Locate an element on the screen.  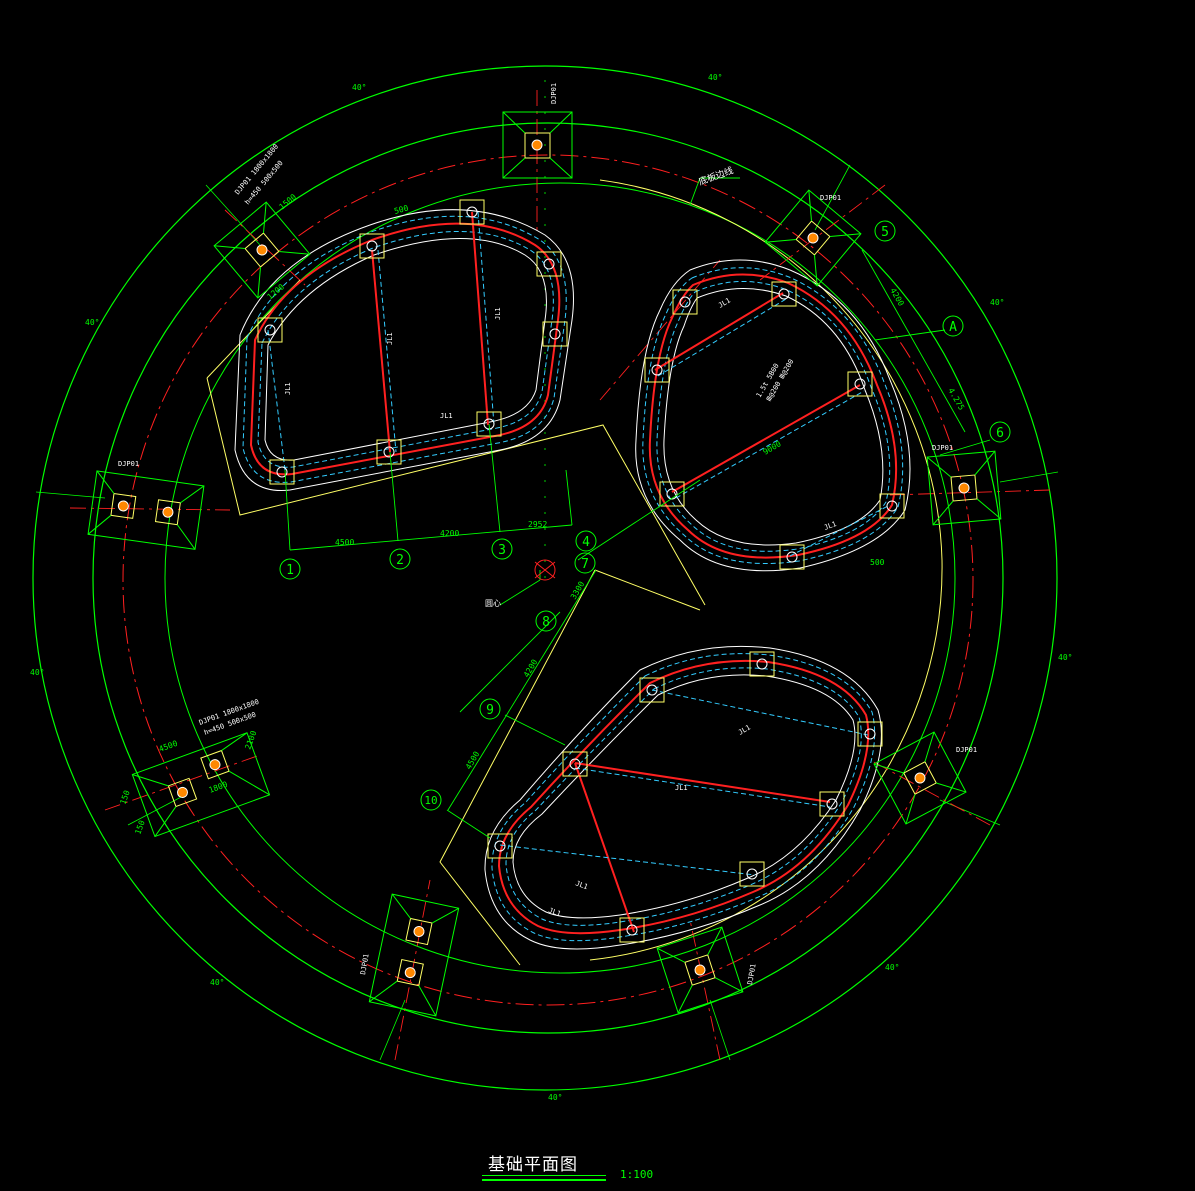
axis-label-7: 7 is located at coordinates (585, 564).